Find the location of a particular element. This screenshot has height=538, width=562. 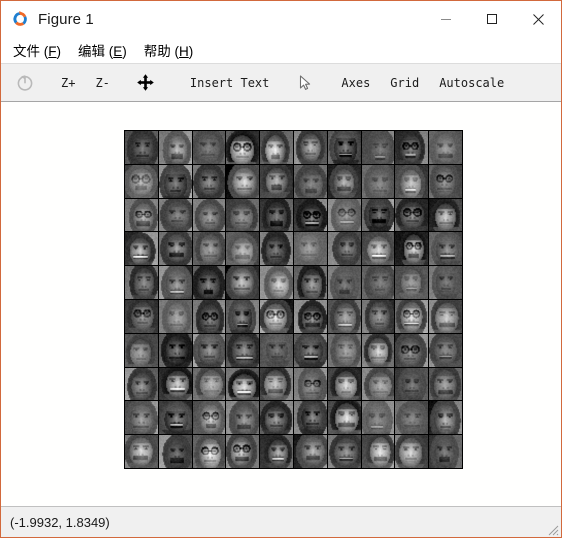

reset-rotation-icon is located at coordinates (25, 82).